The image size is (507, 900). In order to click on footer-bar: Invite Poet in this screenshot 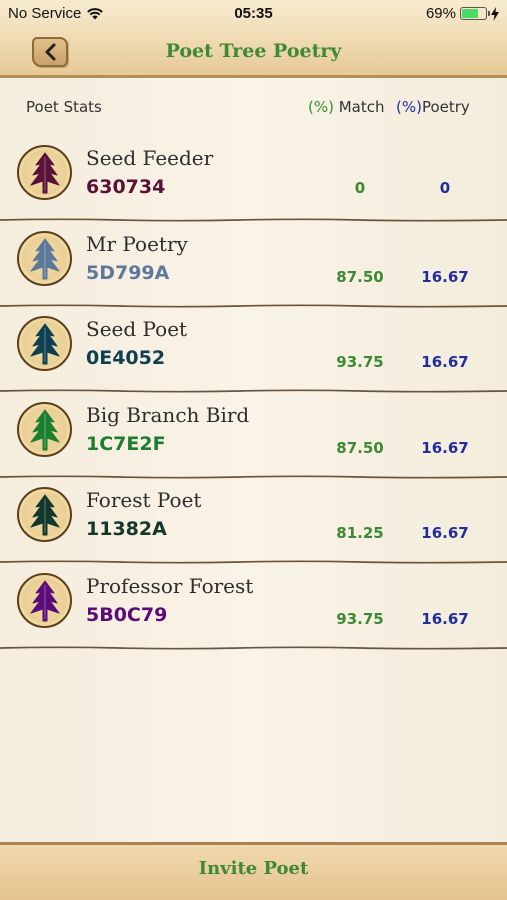, I will do `click(253, 871)`.